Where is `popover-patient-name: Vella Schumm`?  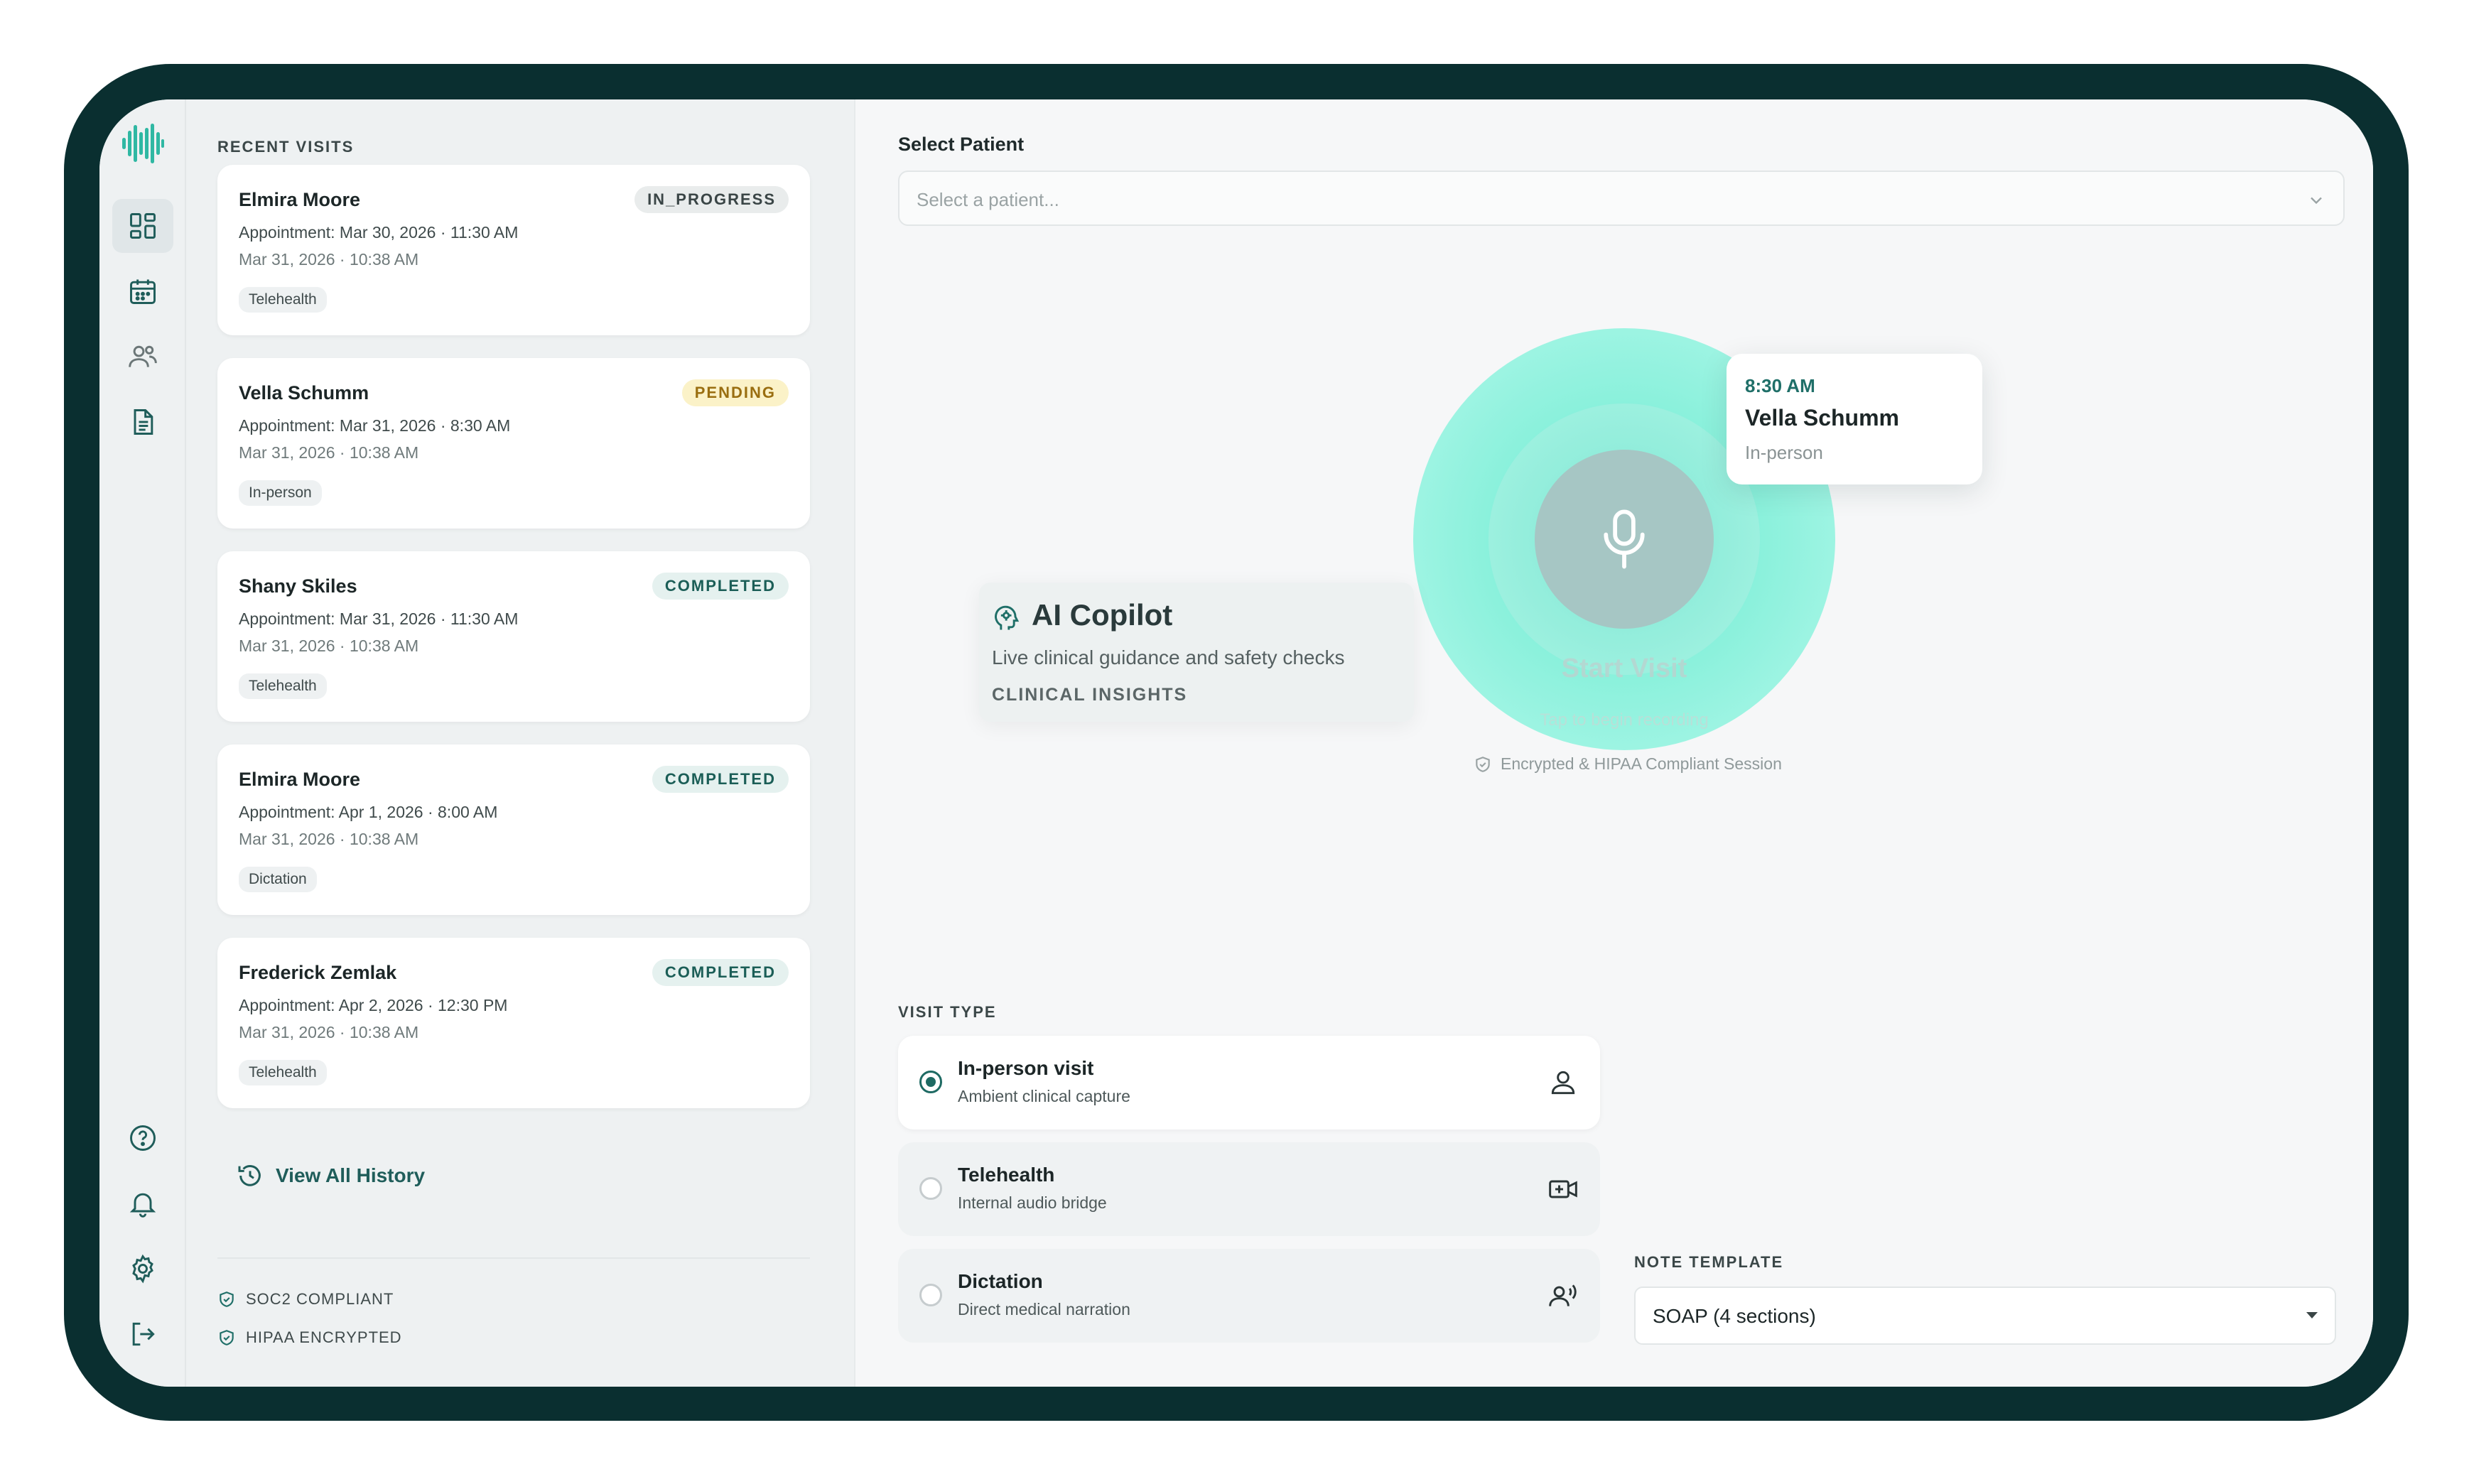
popover-patient-name: Vella Schumm is located at coordinates (1822, 418).